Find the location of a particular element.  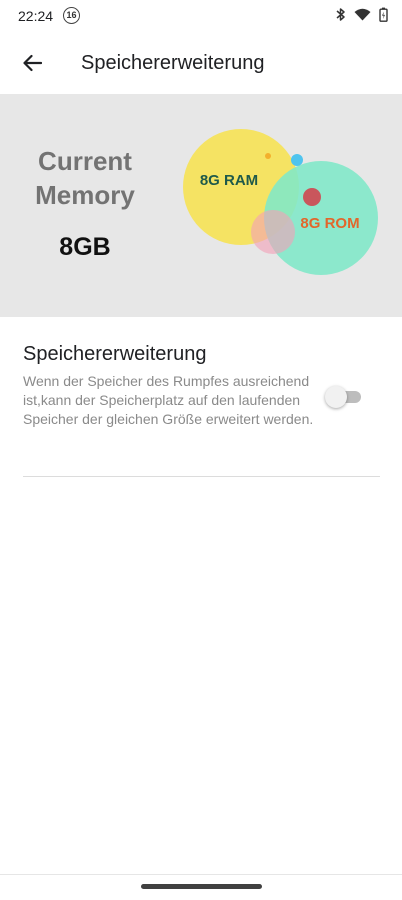

back-button is located at coordinates (32, 63).